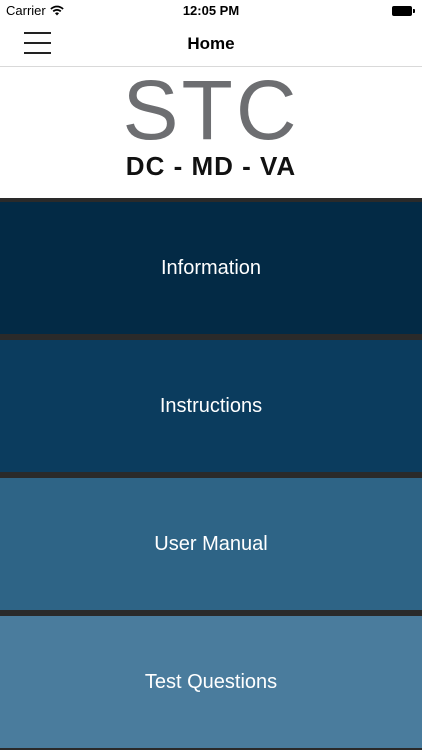  I want to click on clock: 12:05 PM, so click(211, 10).